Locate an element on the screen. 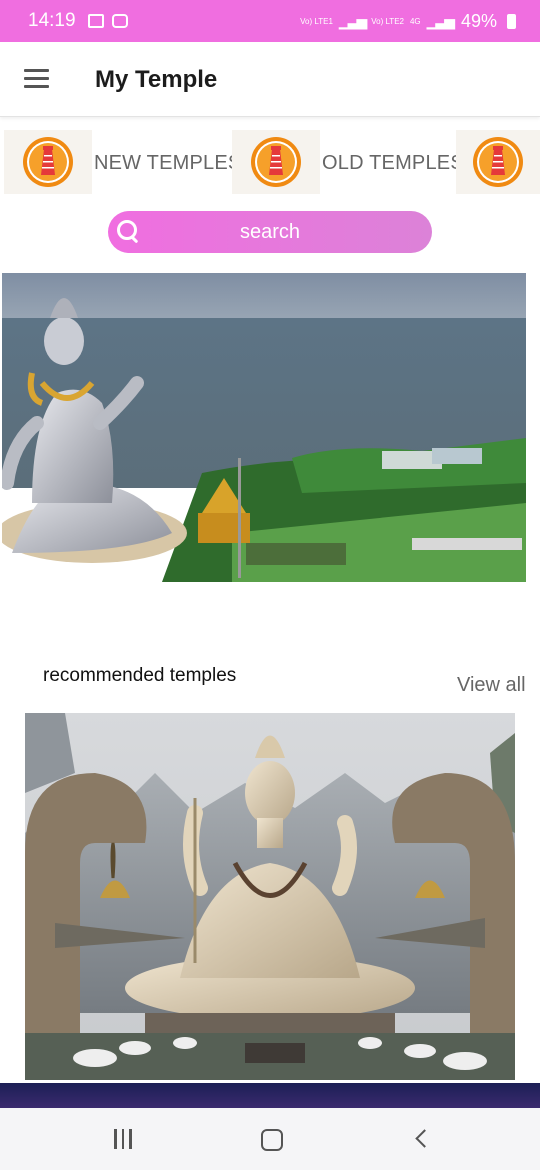 This screenshot has width=540, height=1170. signal-strength-icon-2: ▁▃▅ is located at coordinates (440, 20).